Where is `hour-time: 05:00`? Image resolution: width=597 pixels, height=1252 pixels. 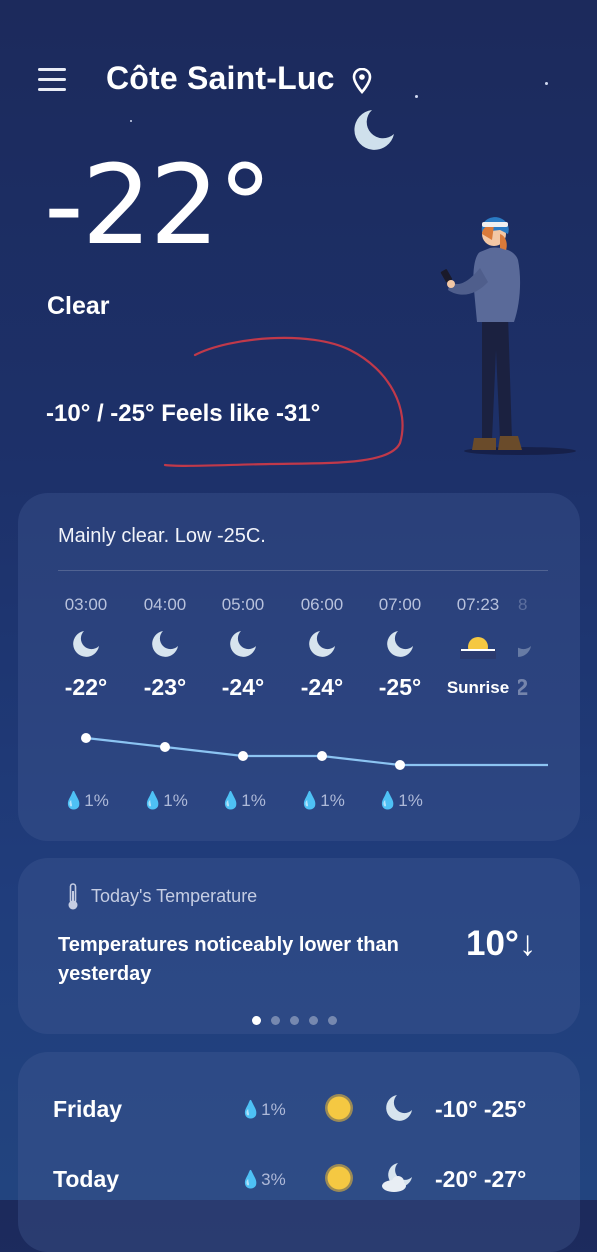 hour-time: 05:00 is located at coordinates (243, 604).